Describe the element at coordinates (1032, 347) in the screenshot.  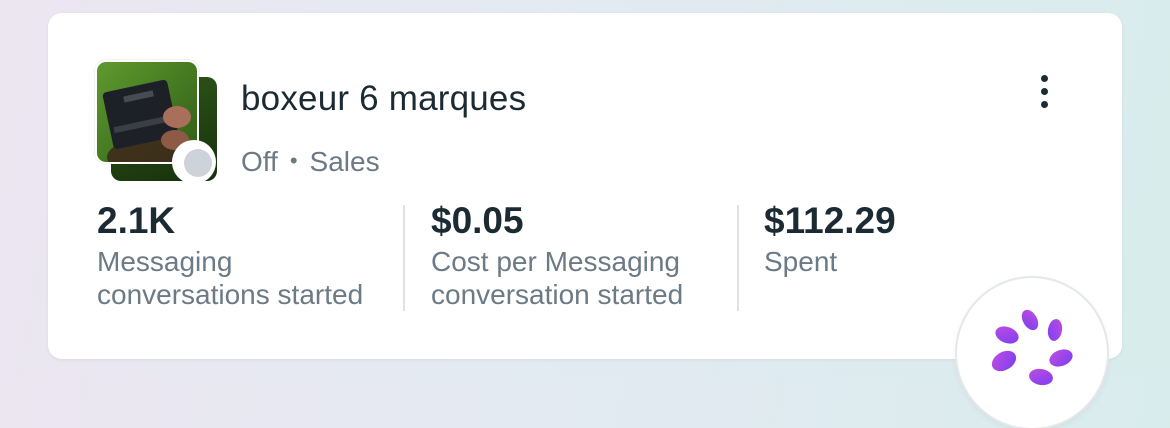
I see `ai-assistant-icon` at that location.